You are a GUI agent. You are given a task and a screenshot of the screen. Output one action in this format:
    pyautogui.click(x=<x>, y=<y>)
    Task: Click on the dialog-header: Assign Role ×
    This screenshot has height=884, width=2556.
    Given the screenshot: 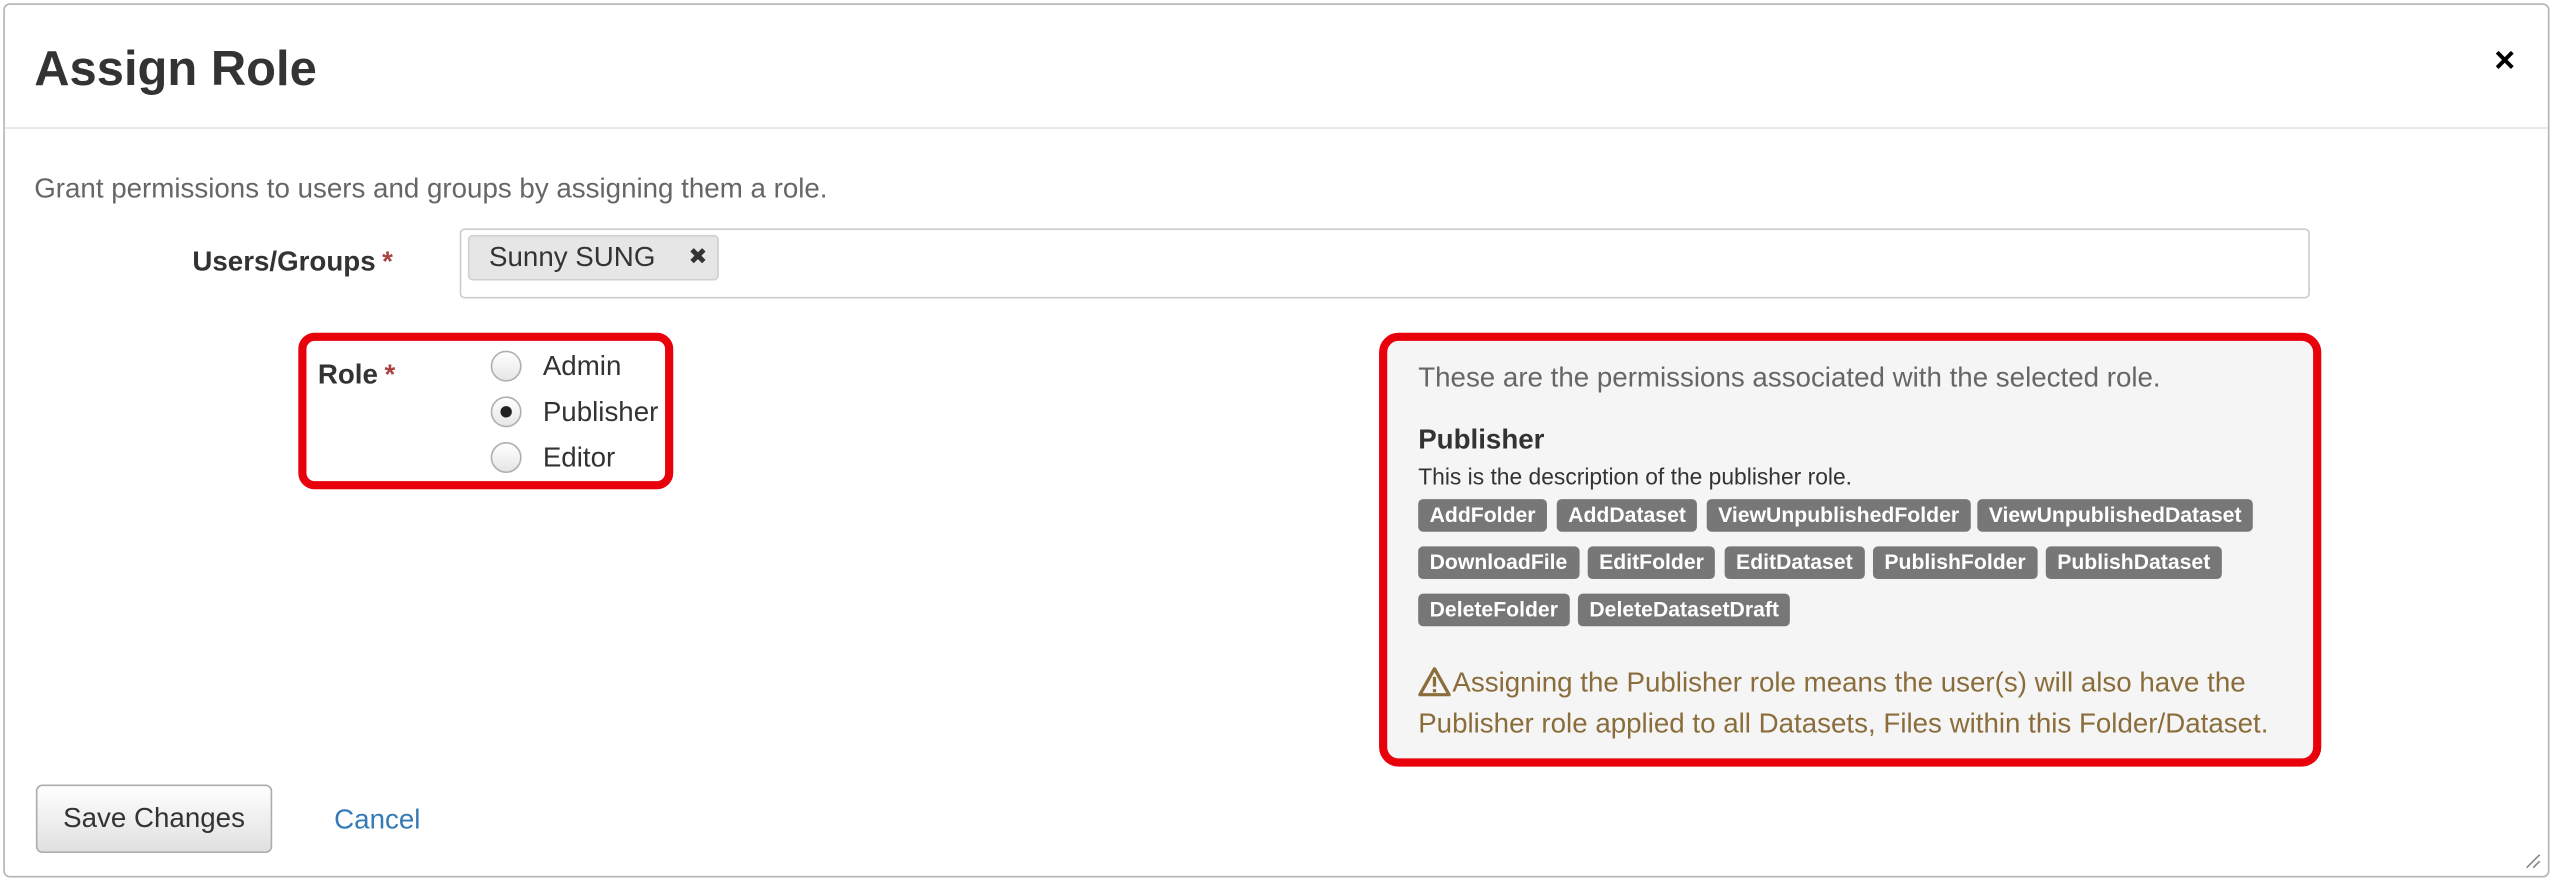 What is the action you would take?
    pyautogui.click(x=1276, y=67)
    